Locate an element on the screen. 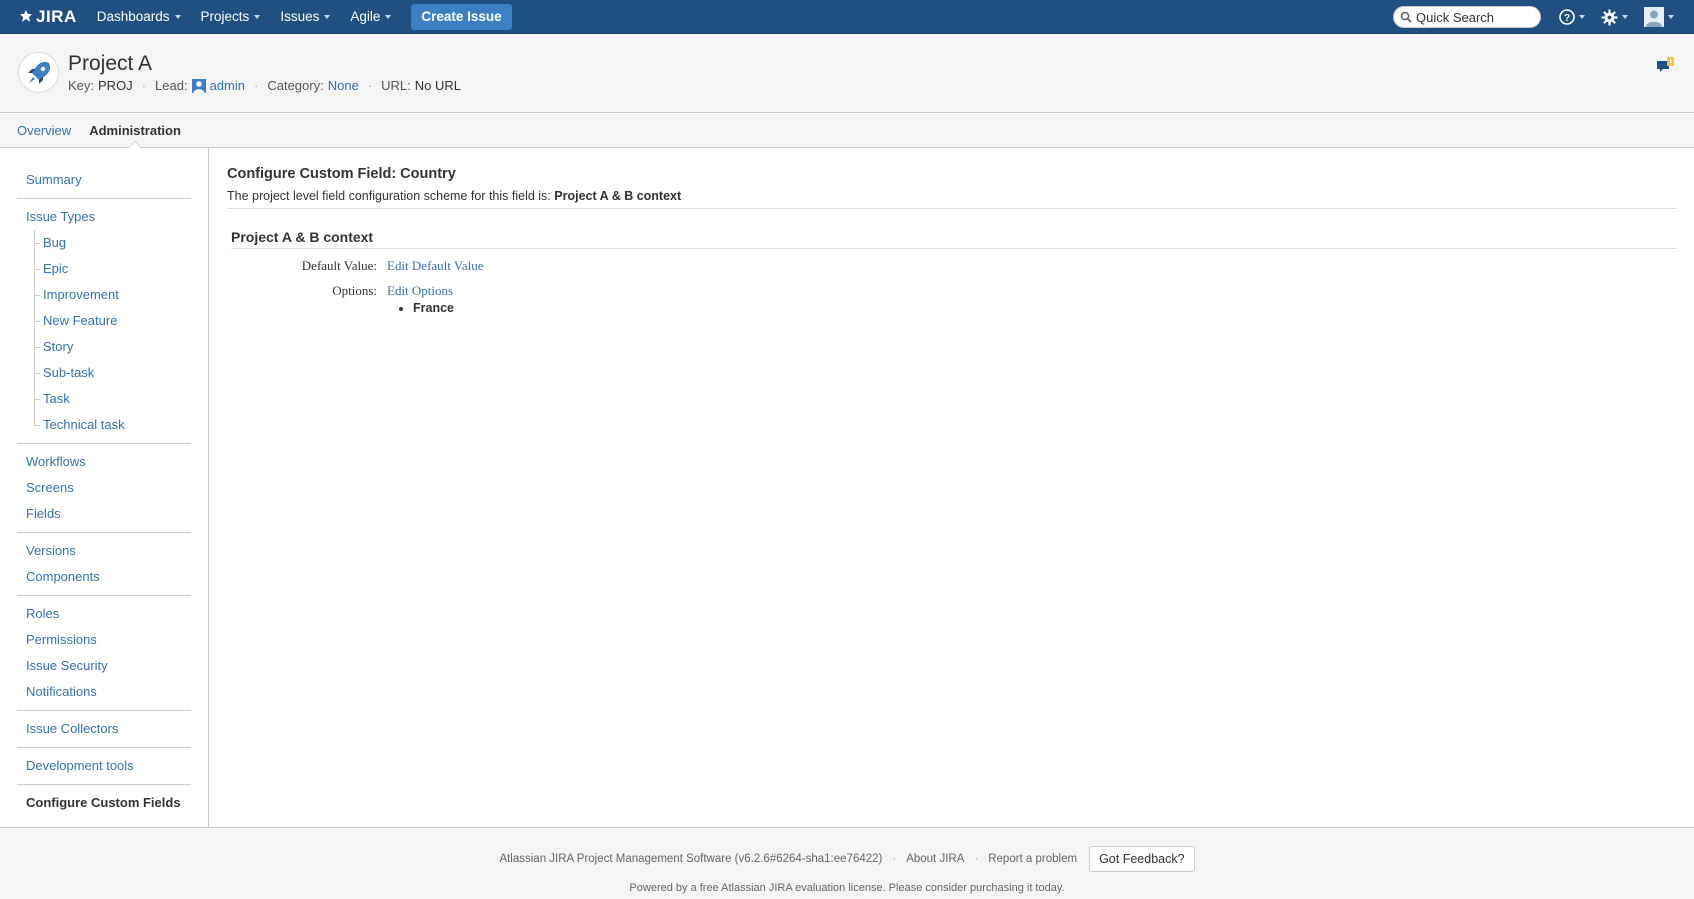 This screenshot has height=899, width=1694. sidebar-group-versions: Versions Components is located at coordinates (104, 564).